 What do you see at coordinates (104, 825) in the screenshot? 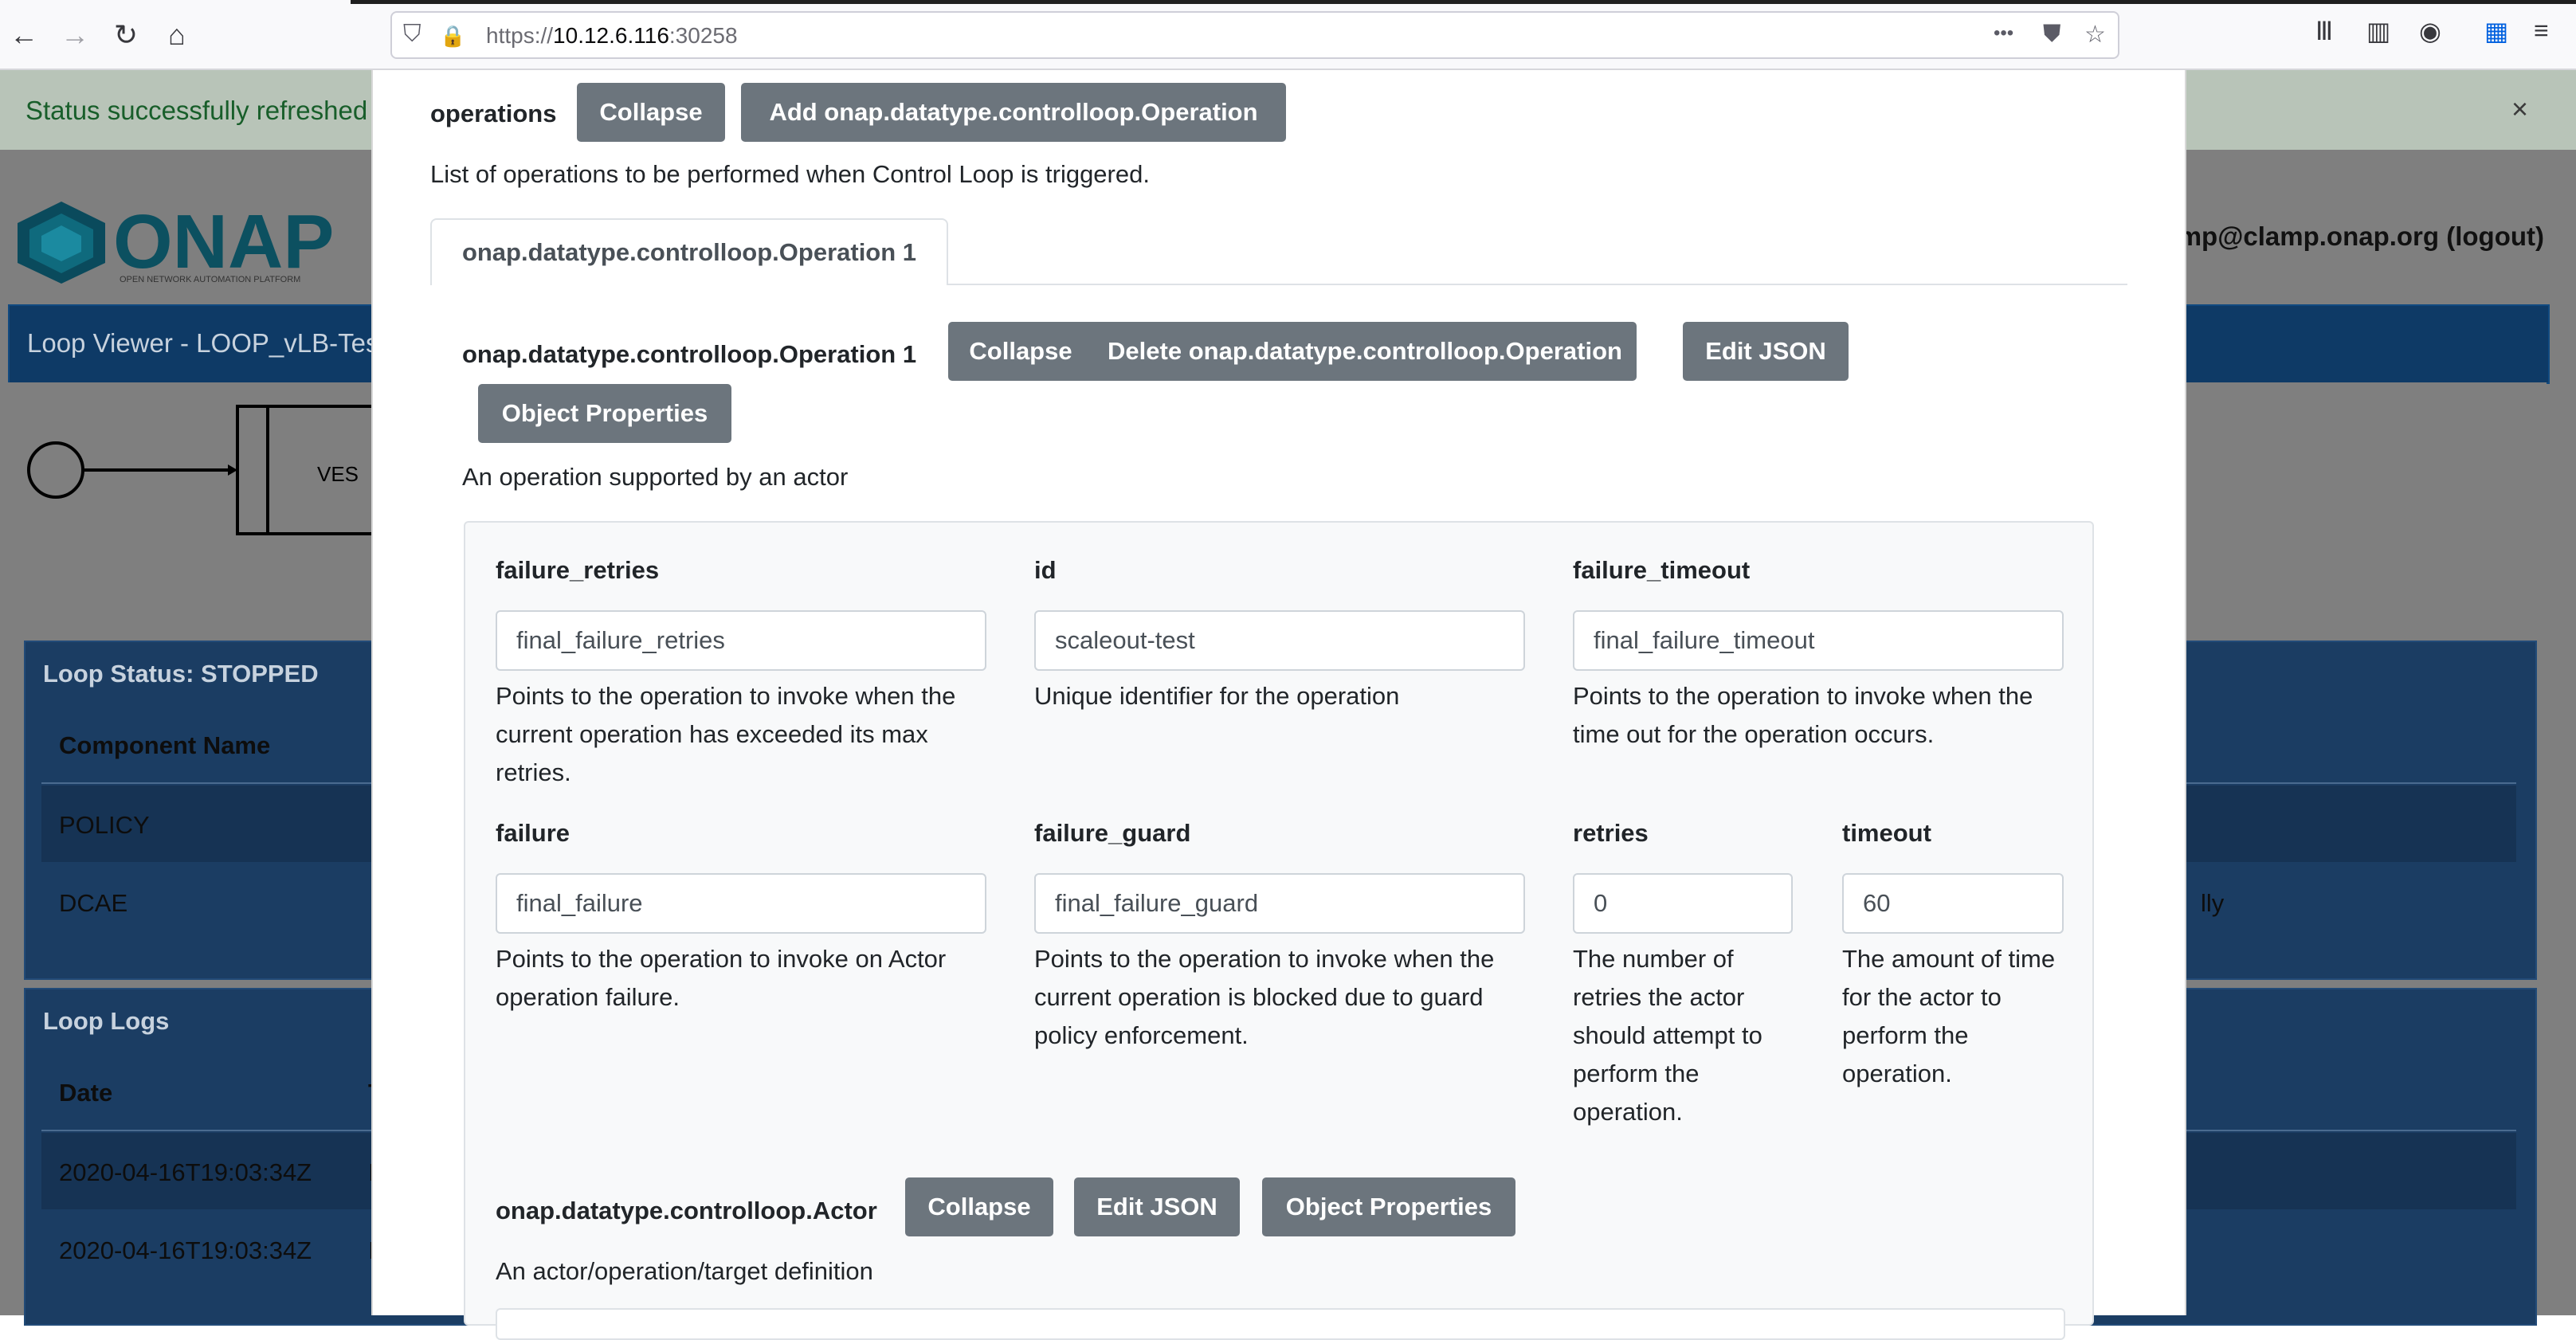
I see `status-row-name: POLICY` at bounding box center [104, 825].